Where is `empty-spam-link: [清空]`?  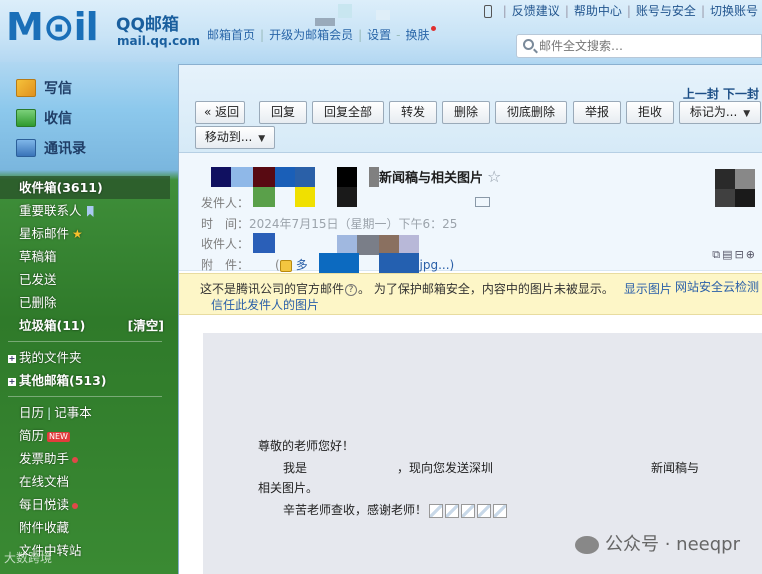
empty-spam-link: [清空] is located at coordinates (146, 325).